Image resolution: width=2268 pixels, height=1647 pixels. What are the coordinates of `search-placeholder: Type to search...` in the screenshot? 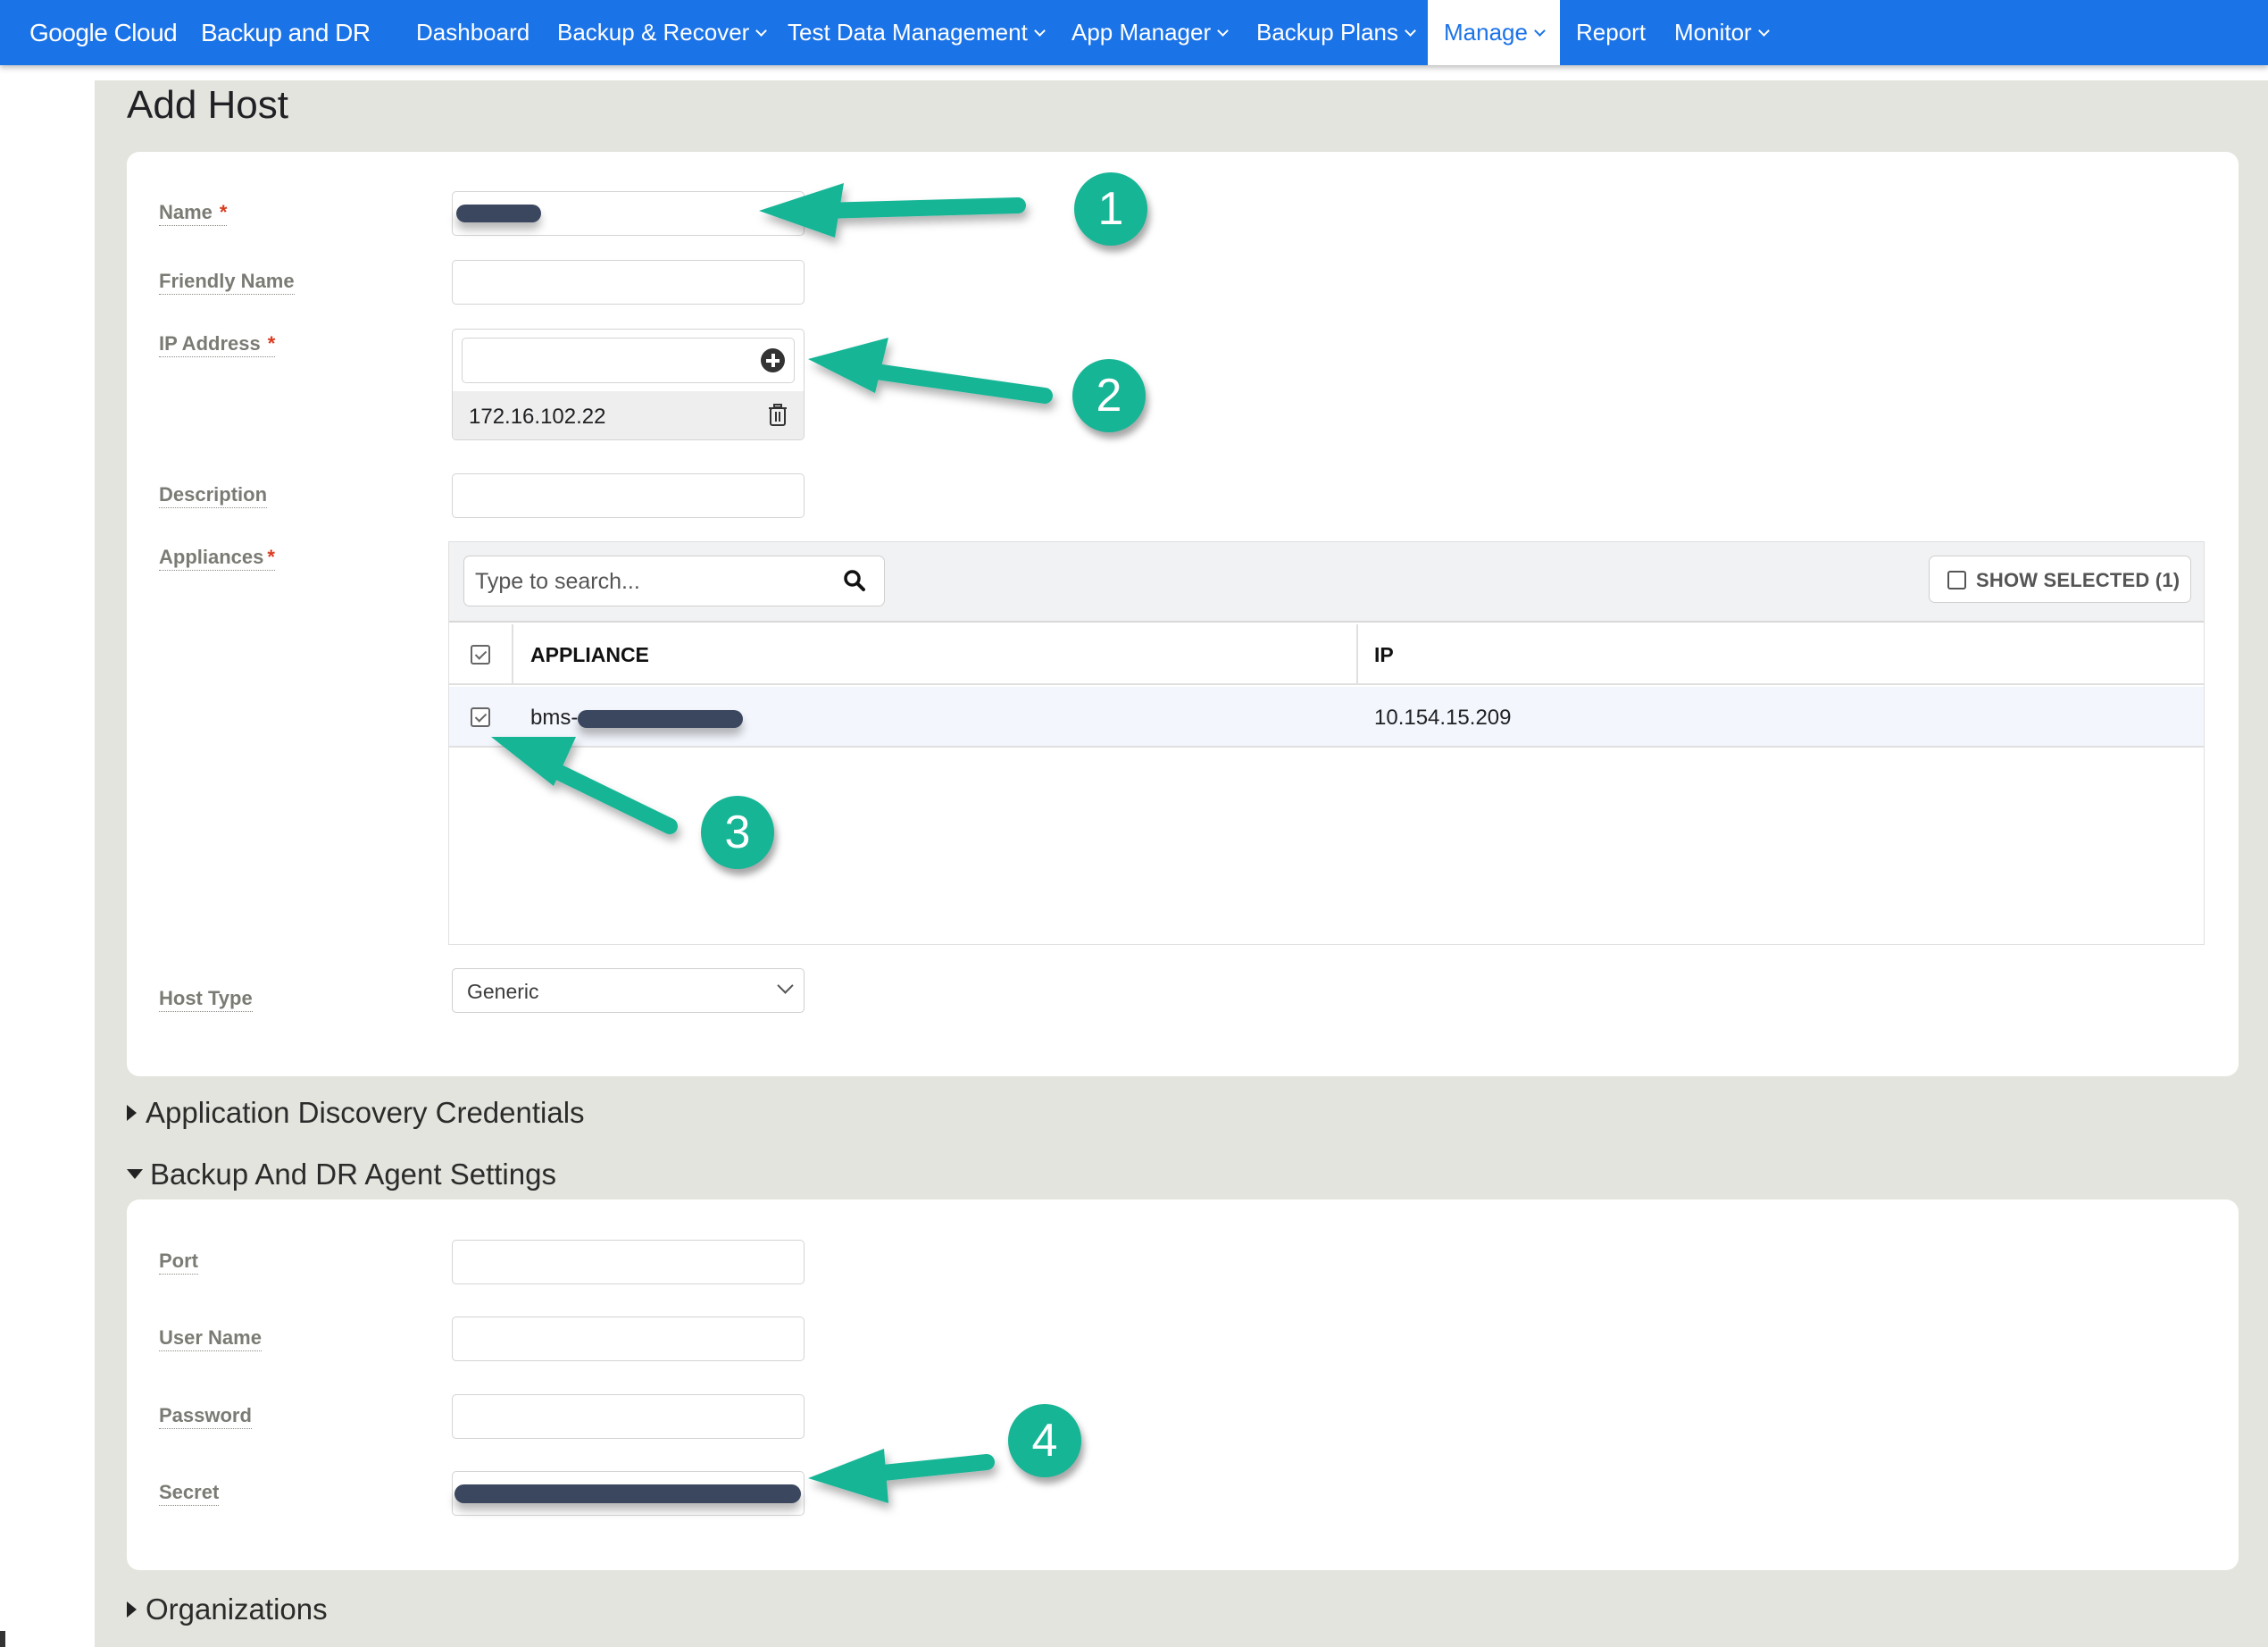 It's located at (557, 581).